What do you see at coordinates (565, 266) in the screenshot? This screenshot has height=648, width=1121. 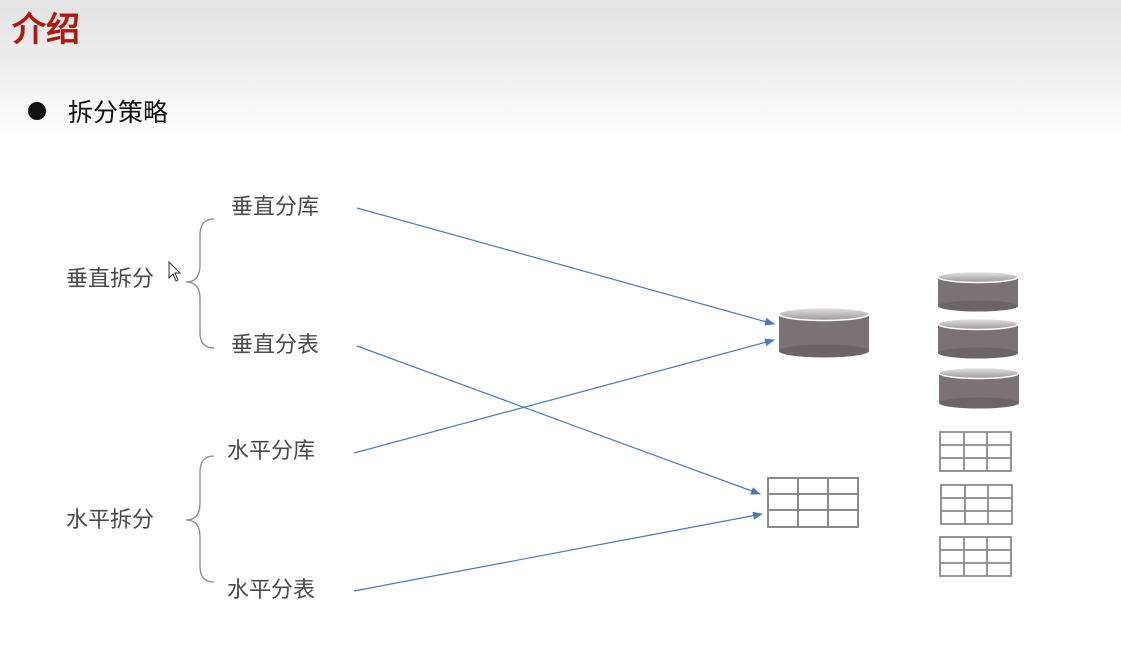 I see `arrow-vertical-db` at bounding box center [565, 266].